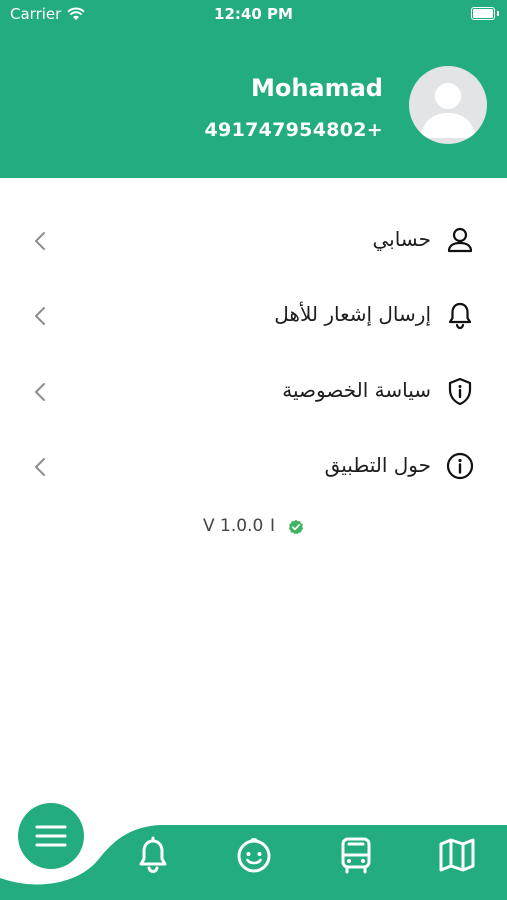  I want to click on status-bar: Carrier 12:40 PM, so click(253, 15).